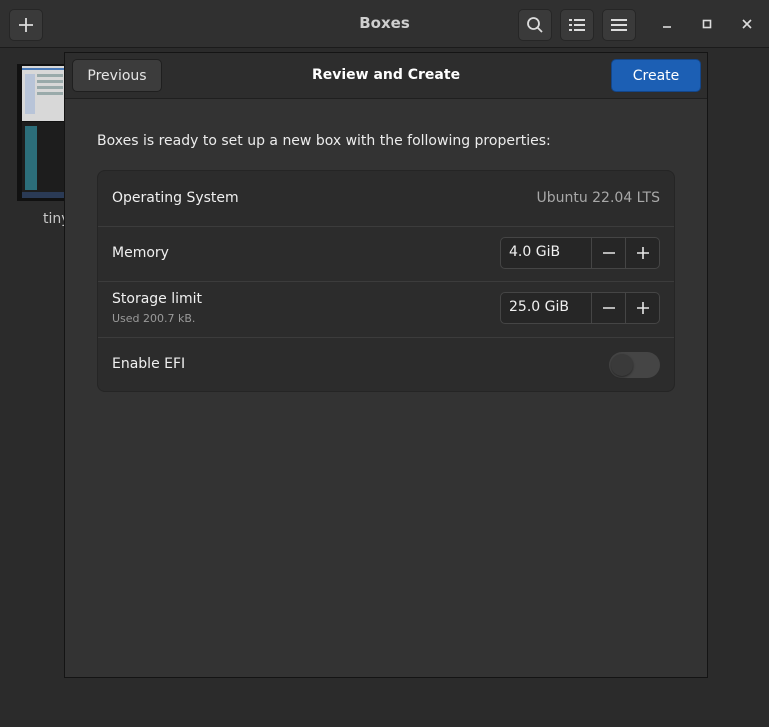 This screenshot has width=769, height=727. Describe the element at coordinates (157, 299) in the screenshot. I see `storage-label: Storage limit` at that location.